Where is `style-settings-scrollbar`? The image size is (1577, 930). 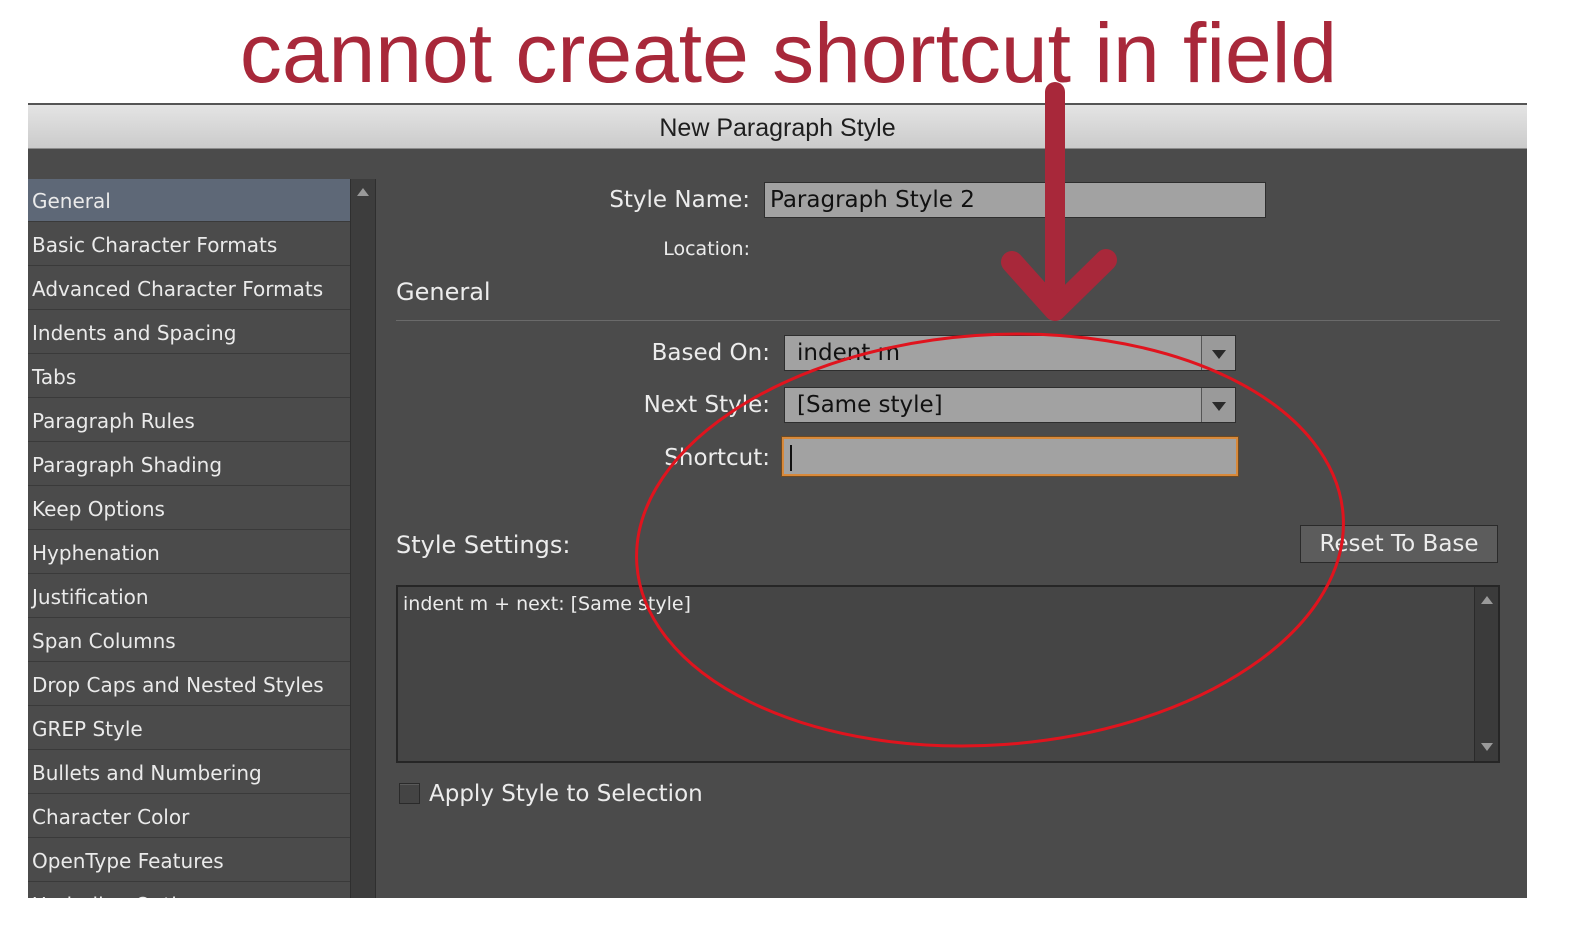
style-settings-scrollbar is located at coordinates (1486, 674).